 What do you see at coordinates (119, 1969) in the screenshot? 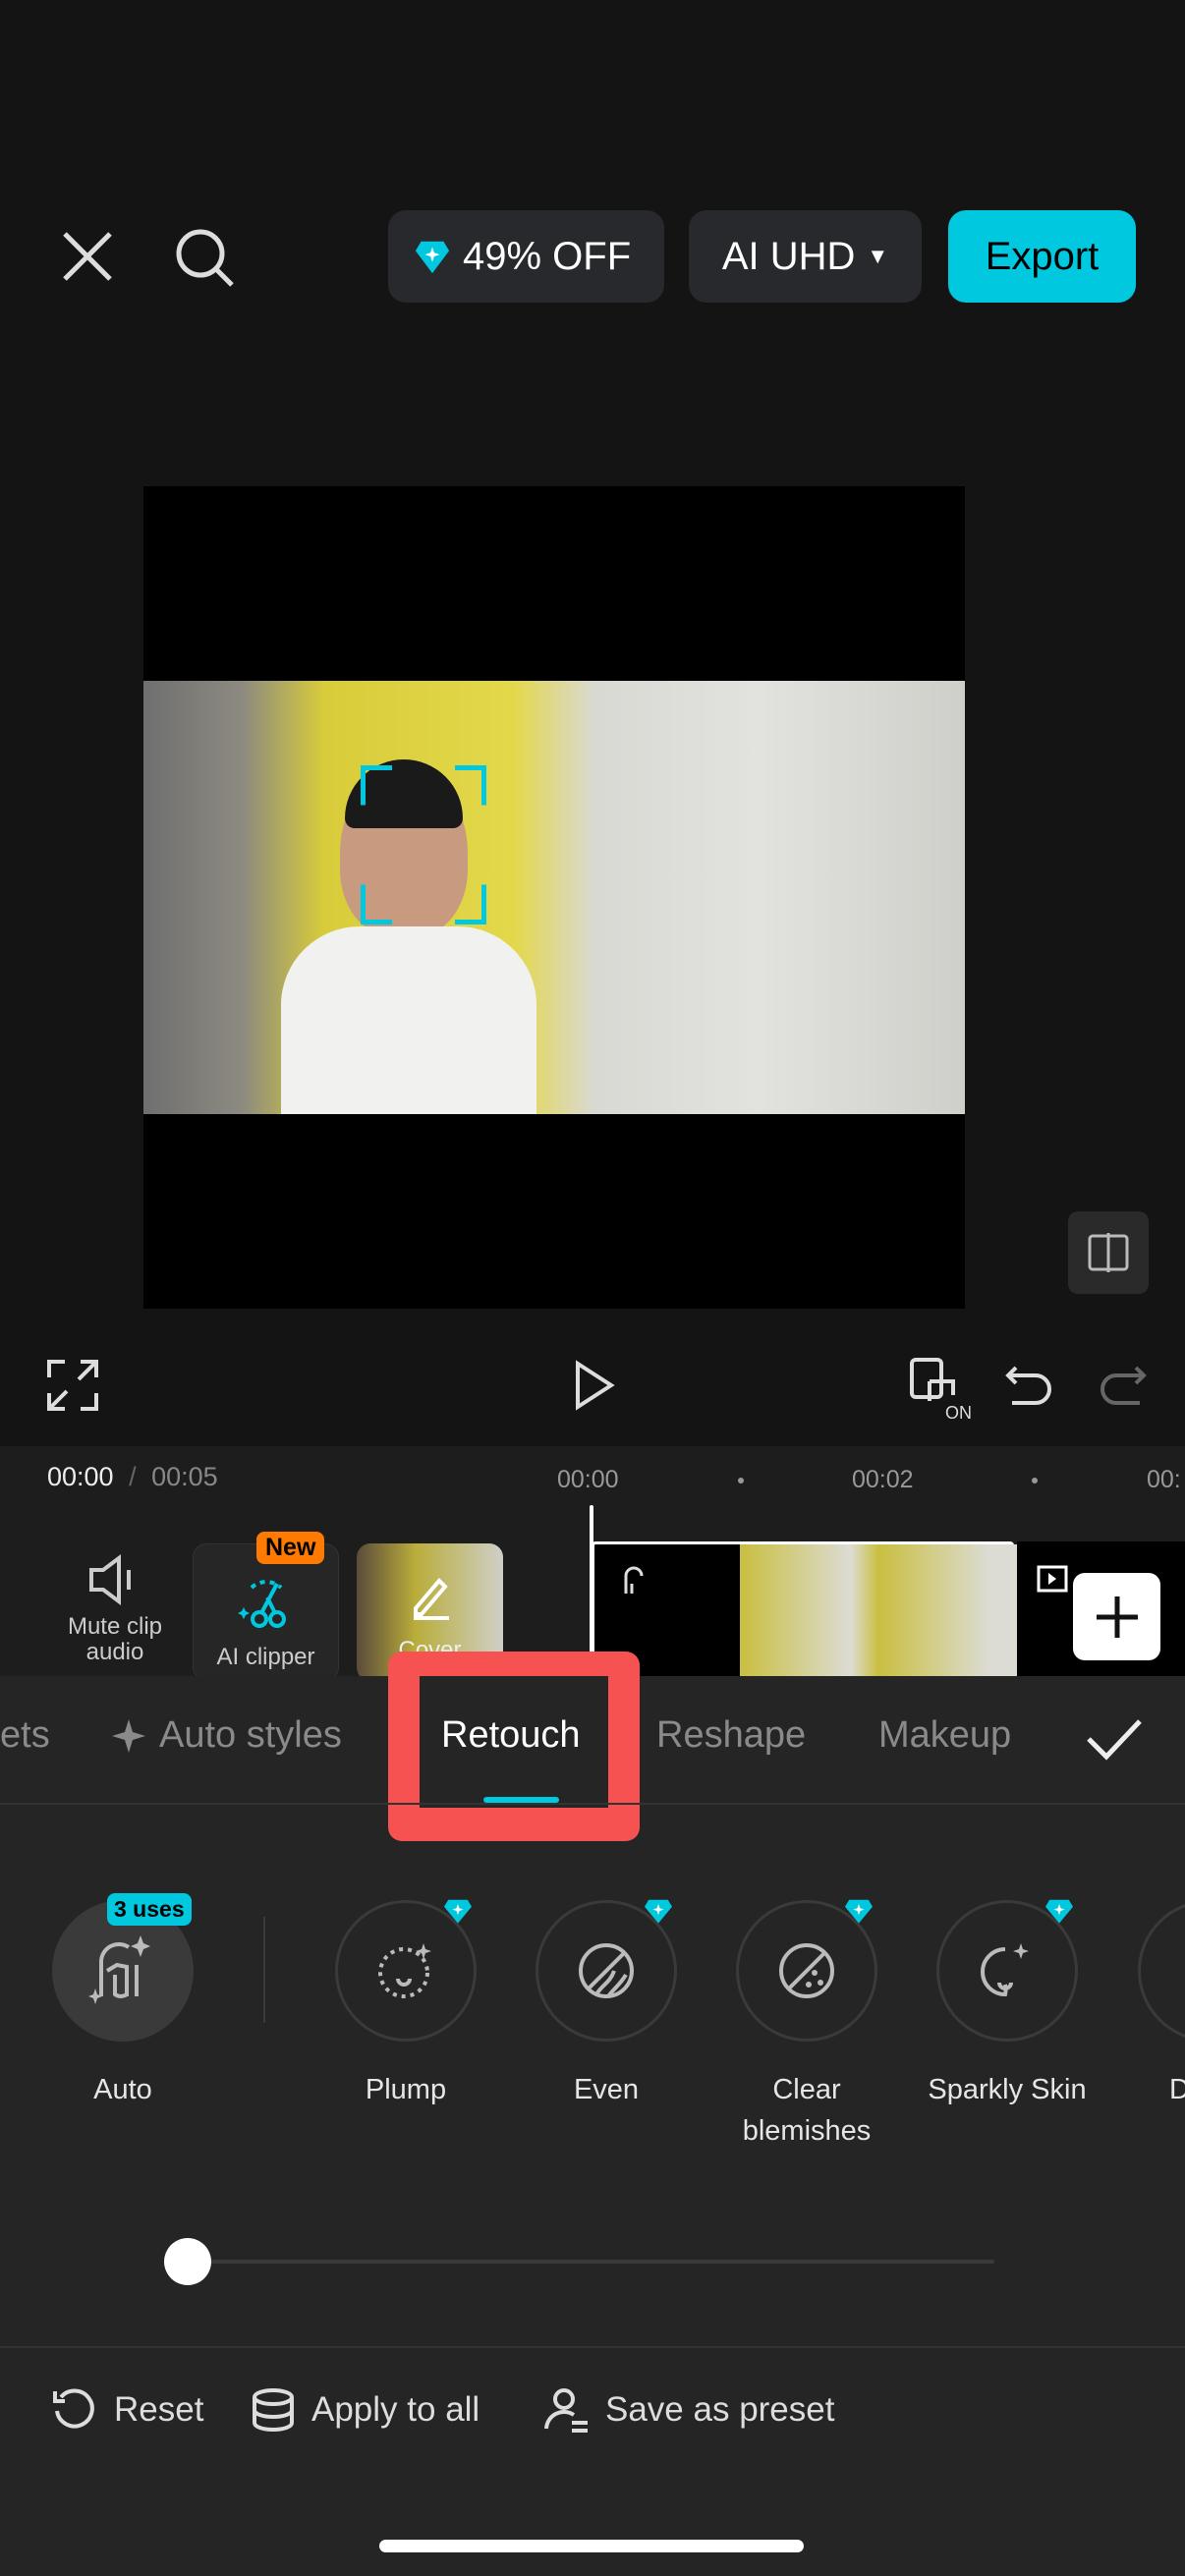
I see `auto-face-icon` at bounding box center [119, 1969].